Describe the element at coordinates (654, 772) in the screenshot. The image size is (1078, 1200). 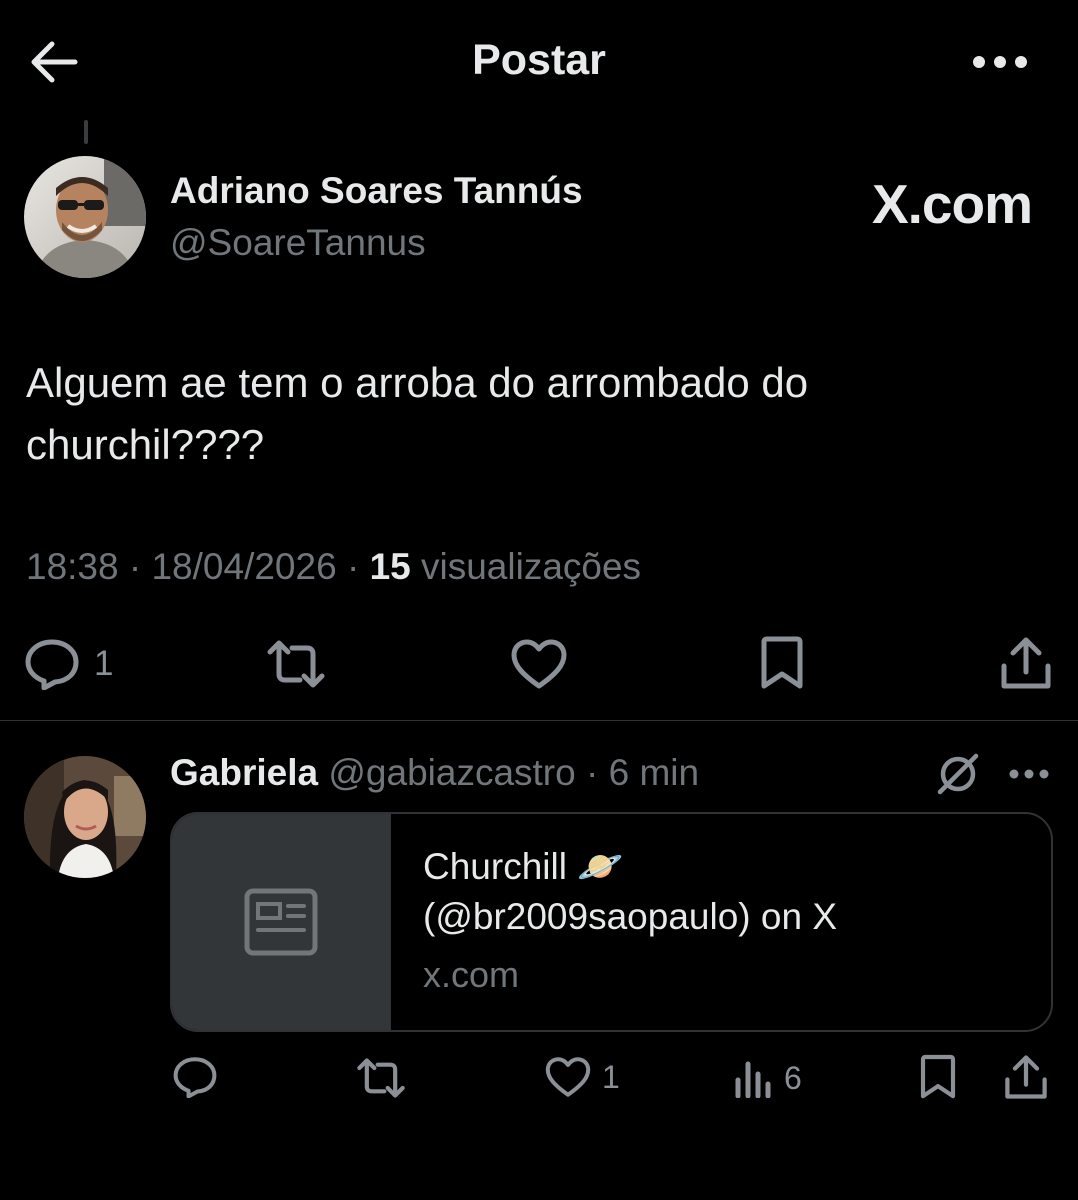
I see `reply-time: 6 min` at that location.